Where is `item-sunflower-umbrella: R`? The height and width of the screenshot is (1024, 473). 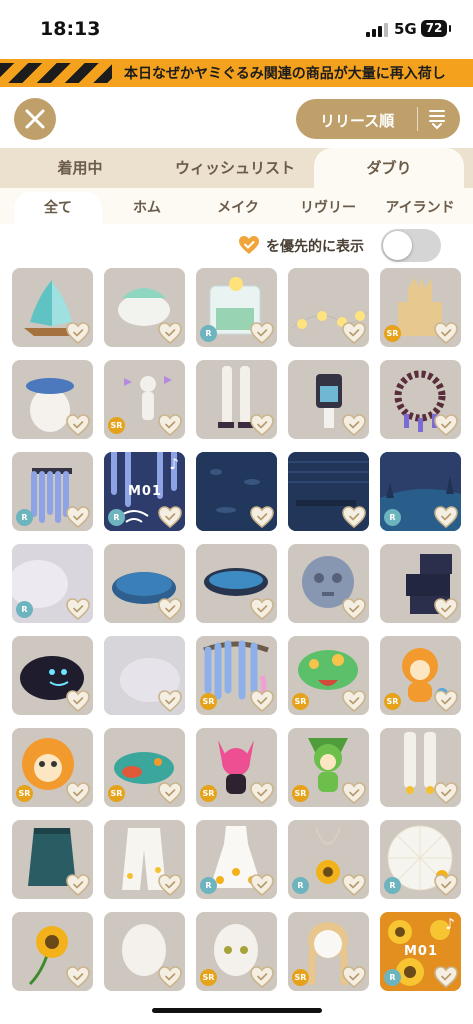
item-sunflower-umbrella: R is located at coordinates (420, 859).